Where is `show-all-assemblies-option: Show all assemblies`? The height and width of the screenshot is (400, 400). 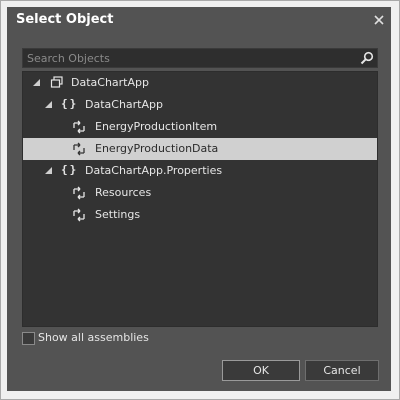 show-all-assemblies-option: Show all assemblies is located at coordinates (122, 339).